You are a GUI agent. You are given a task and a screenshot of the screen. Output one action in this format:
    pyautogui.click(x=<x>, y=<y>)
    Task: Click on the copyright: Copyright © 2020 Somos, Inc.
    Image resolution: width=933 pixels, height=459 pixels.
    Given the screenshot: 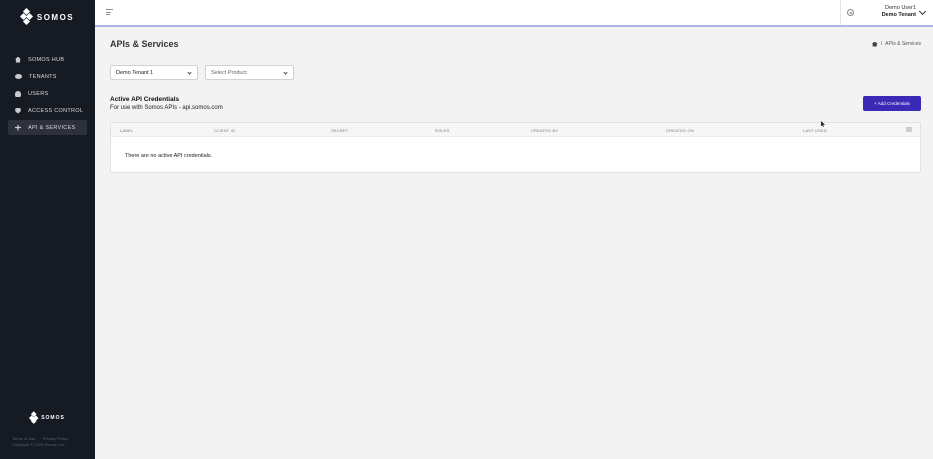 What is the action you would take?
    pyautogui.click(x=39, y=444)
    